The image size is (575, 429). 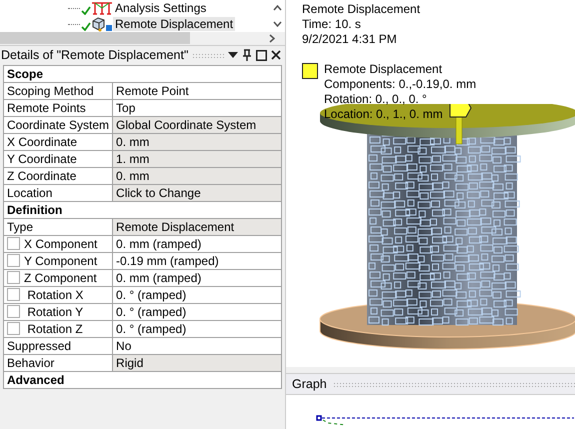 I want to click on property-label: Behavior, so click(x=58, y=363).